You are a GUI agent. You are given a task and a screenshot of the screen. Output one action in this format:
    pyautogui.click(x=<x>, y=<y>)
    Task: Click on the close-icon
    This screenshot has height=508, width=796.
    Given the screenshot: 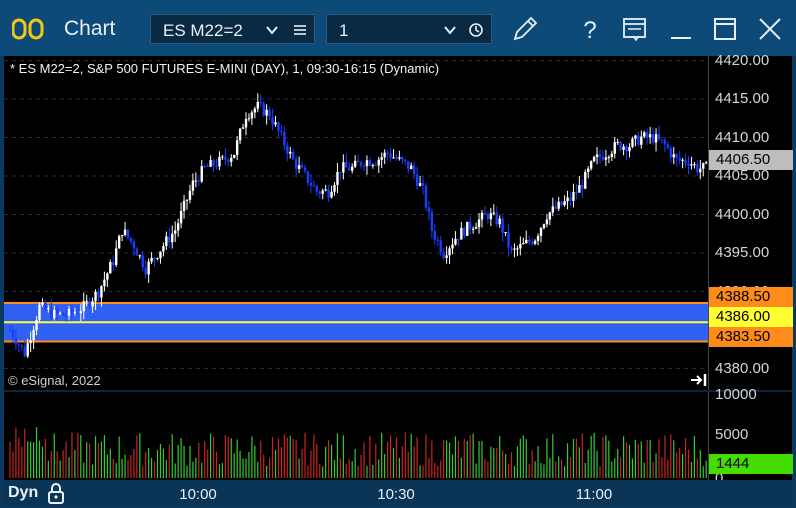 What is the action you would take?
    pyautogui.click(x=770, y=29)
    